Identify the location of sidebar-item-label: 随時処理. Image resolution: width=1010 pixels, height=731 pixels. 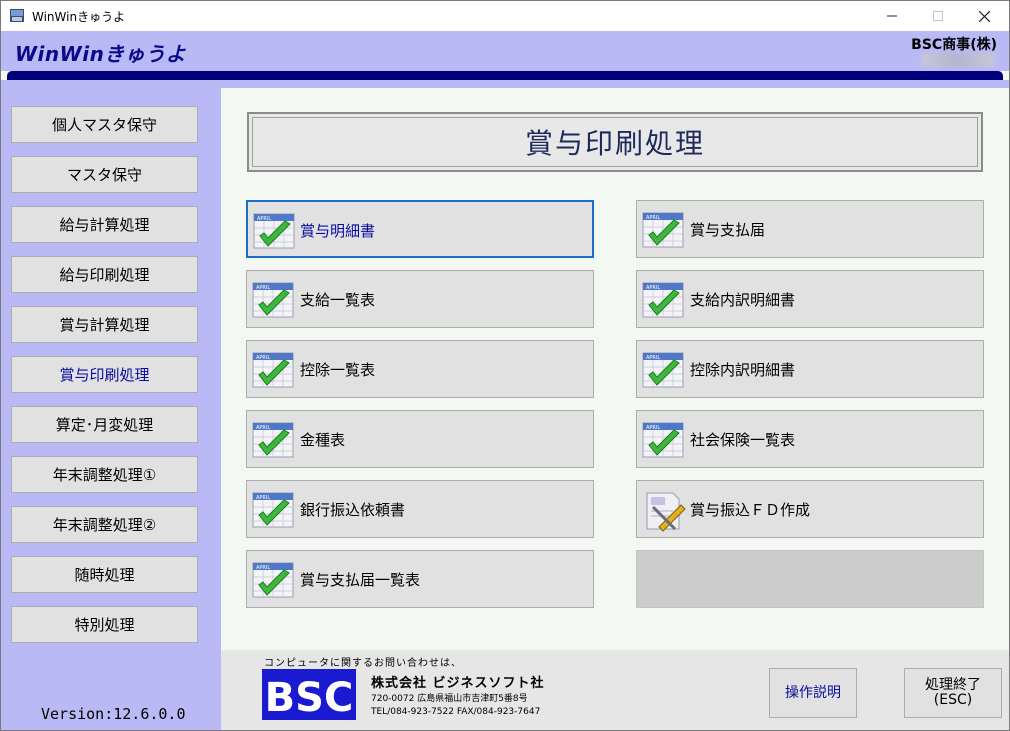
(104, 575).